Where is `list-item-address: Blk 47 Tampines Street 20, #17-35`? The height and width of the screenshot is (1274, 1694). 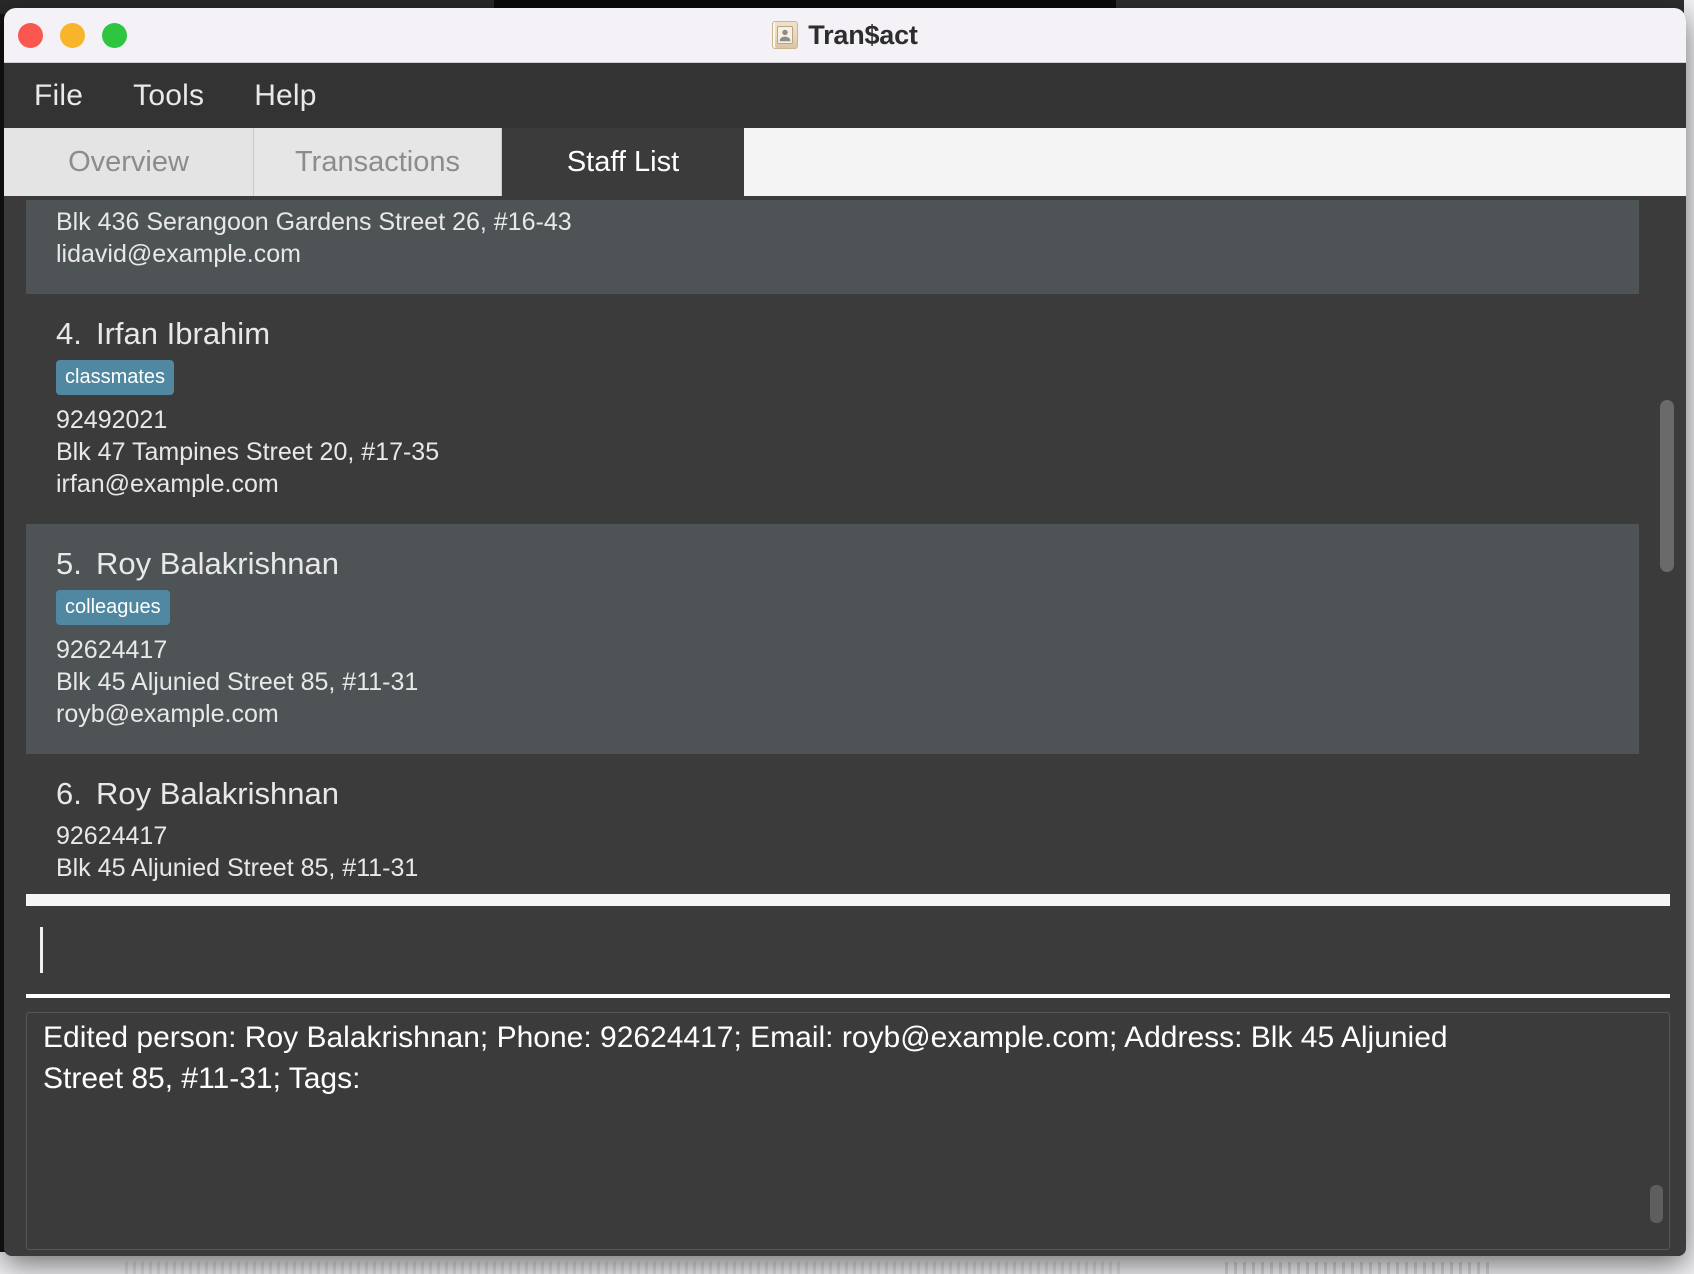
list-item-address: Blk 47 Tampines Street 20, #17-35 is located at coordinates (248, 452).